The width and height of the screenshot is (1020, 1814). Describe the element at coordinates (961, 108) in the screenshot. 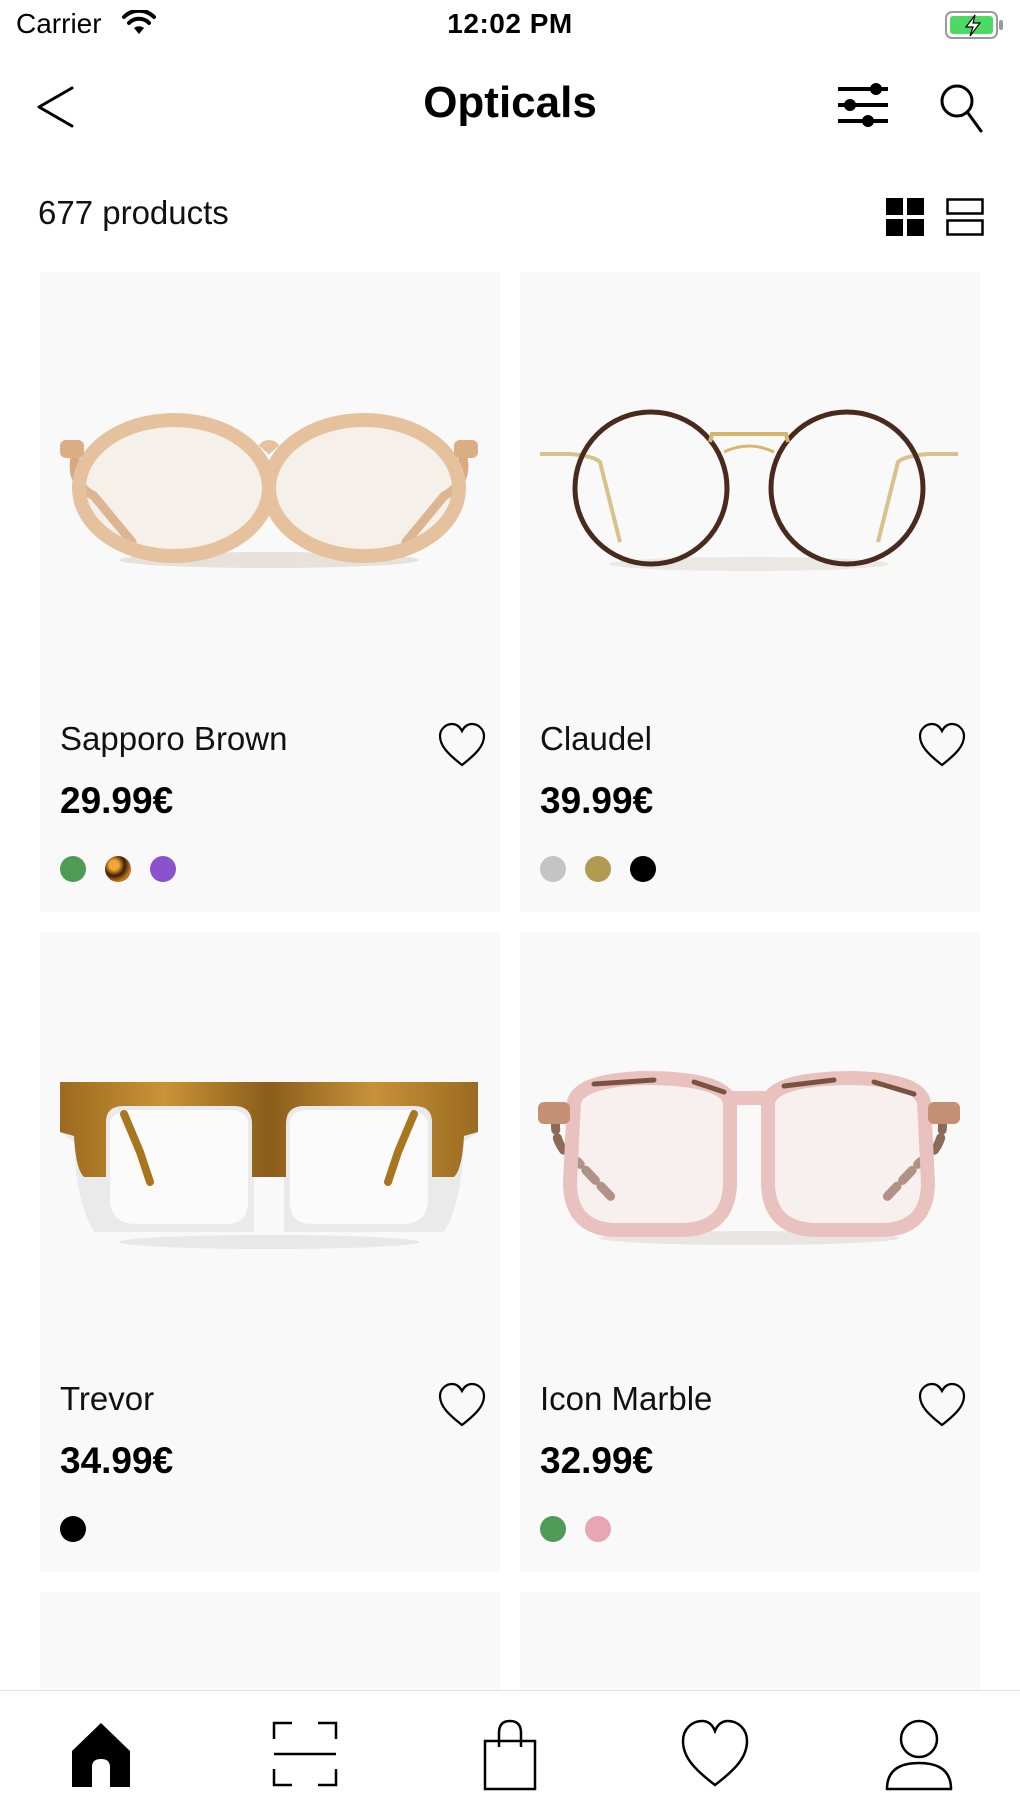

I see `search-icon` at that location.